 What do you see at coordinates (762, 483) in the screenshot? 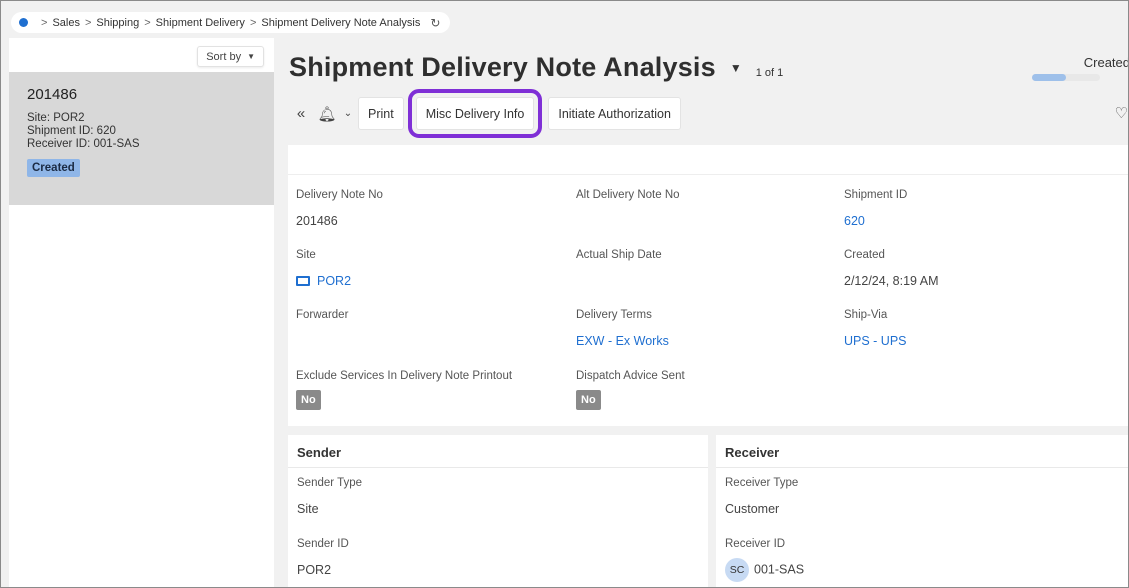
I see `field-label: Receiver Type` at bounding box center [762, 483].